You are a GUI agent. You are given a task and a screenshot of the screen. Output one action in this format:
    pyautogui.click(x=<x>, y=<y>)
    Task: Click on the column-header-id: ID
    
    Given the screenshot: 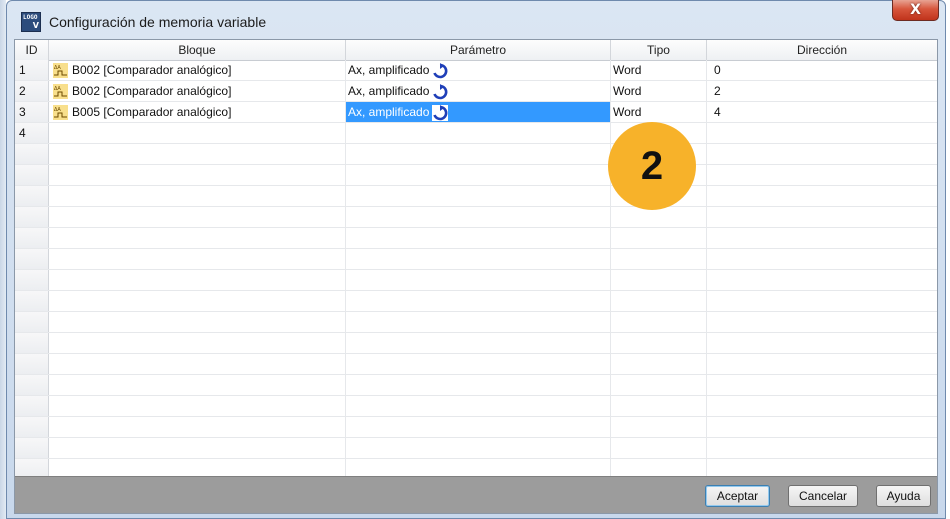 What is the action you would take?
    pyautogui.click(x=32, y=50)
    